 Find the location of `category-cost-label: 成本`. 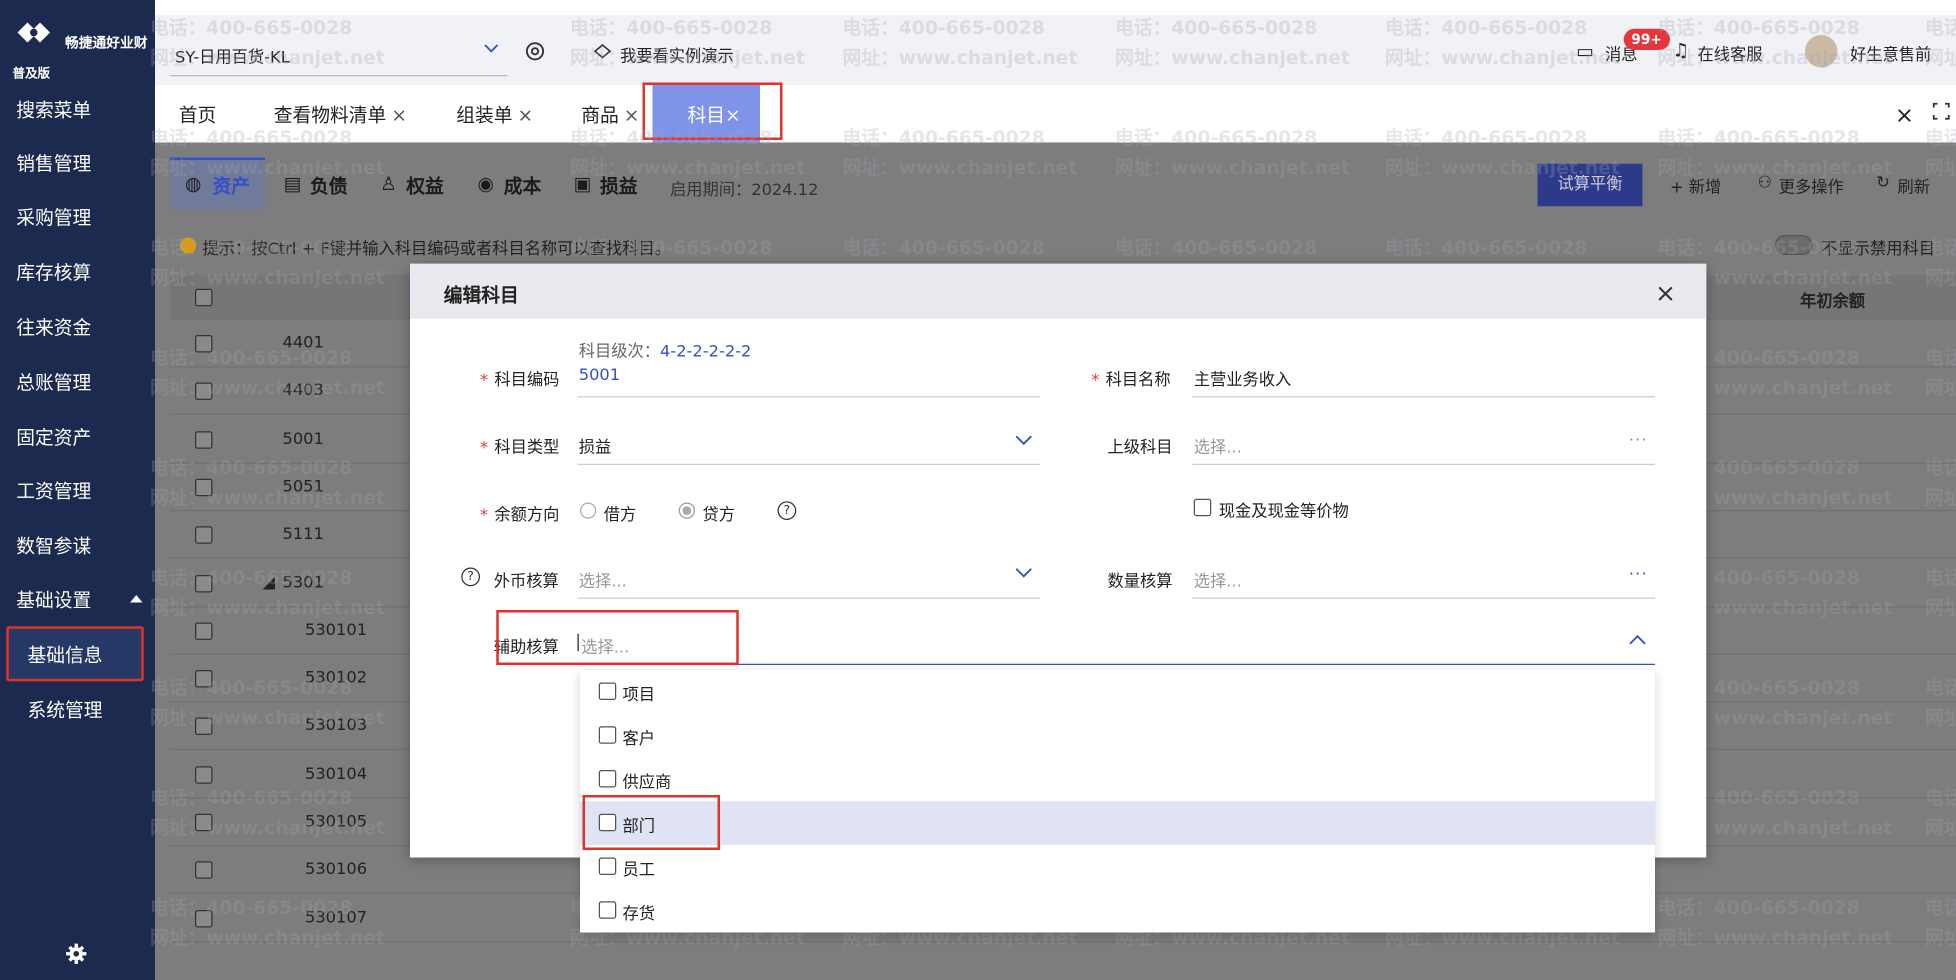

category-cost-label: 成本 is located at coordinates (523, 186).